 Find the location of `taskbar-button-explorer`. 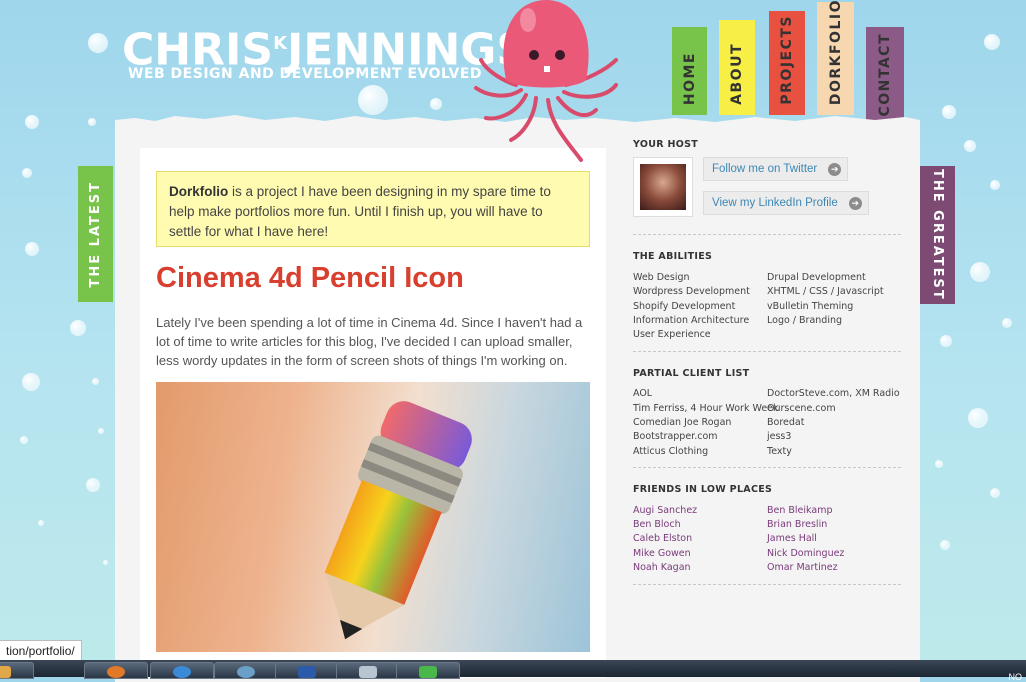

taskbar-button-explorer is located at coordinates (17, 670).